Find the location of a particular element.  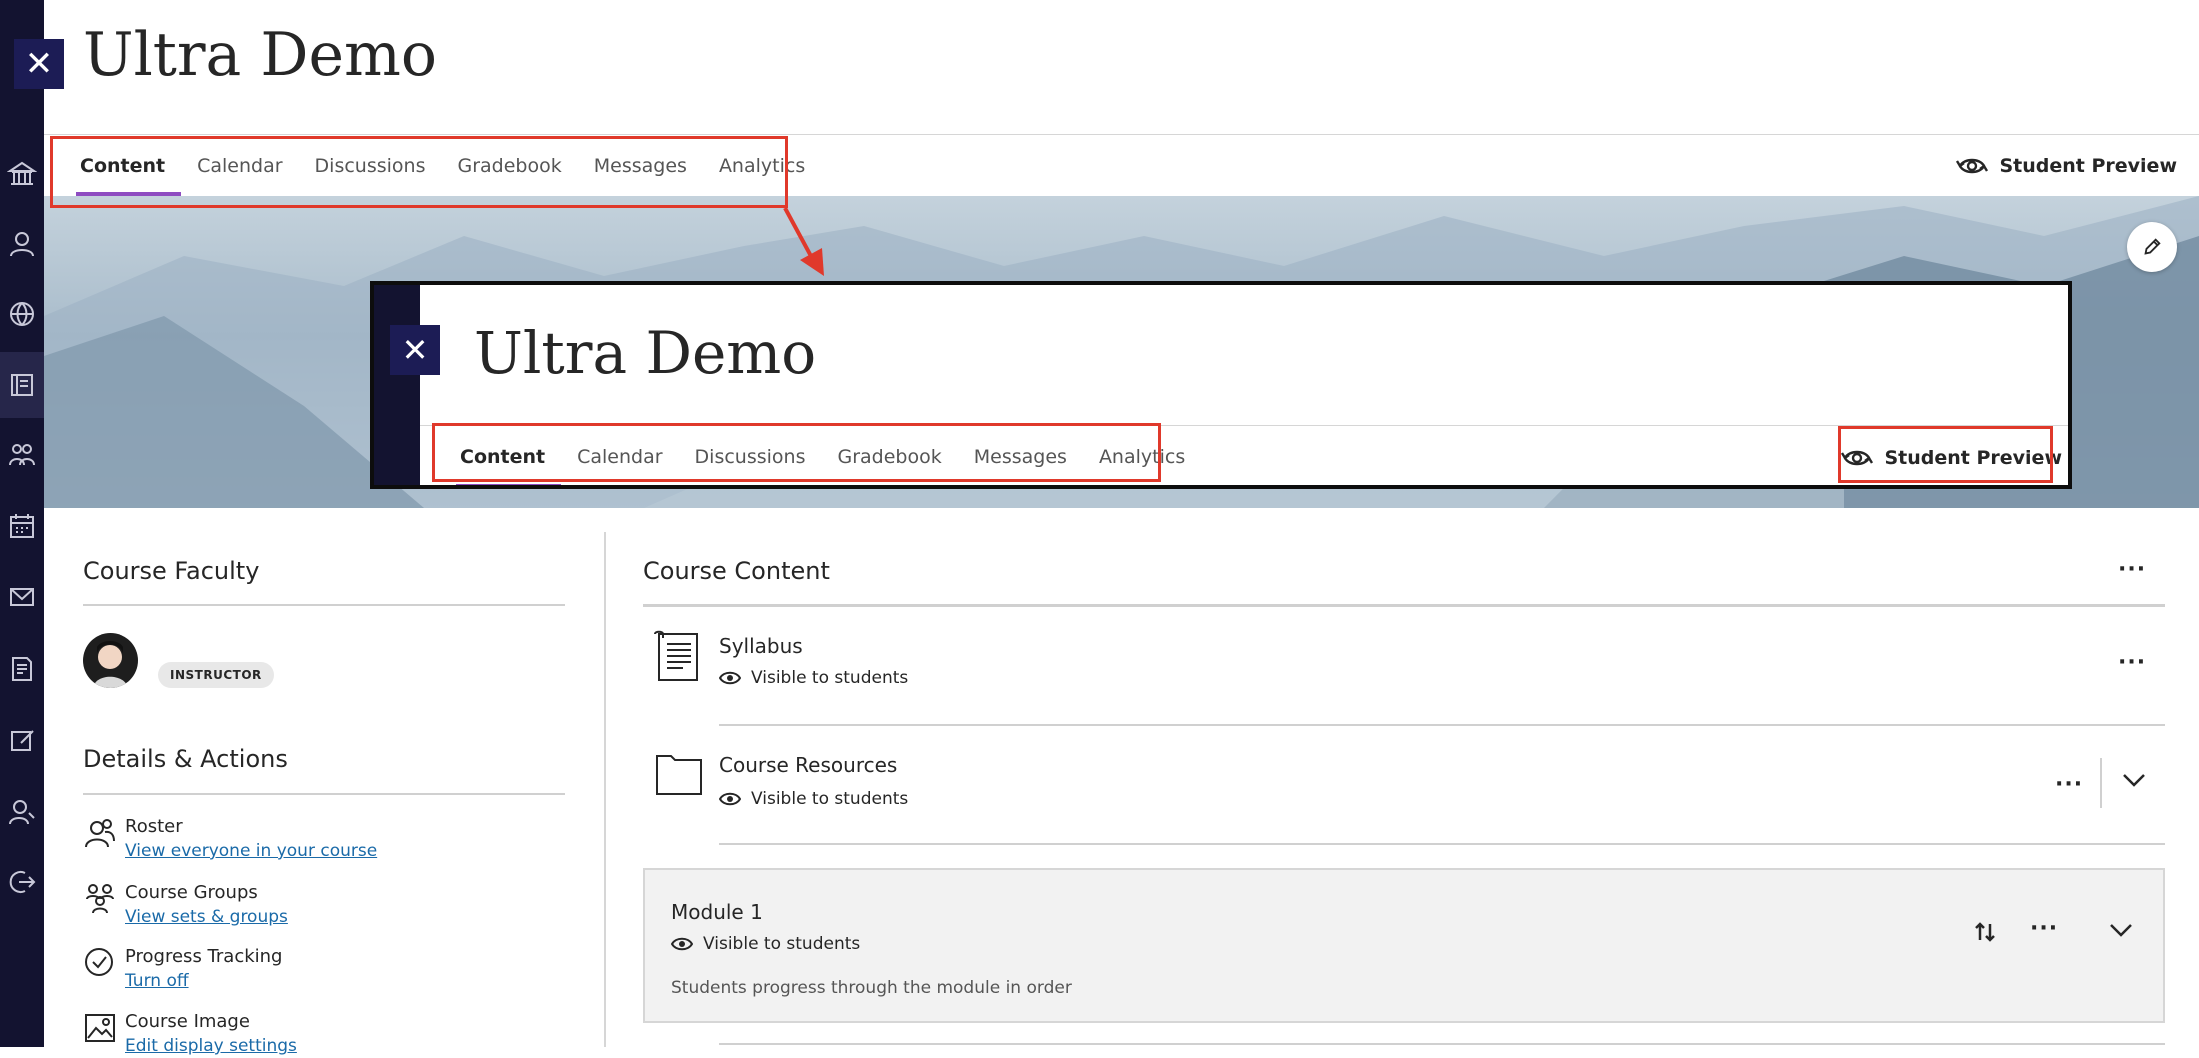

groups-action: Course Groups View sets & groups is located at coordinates (185, 905).